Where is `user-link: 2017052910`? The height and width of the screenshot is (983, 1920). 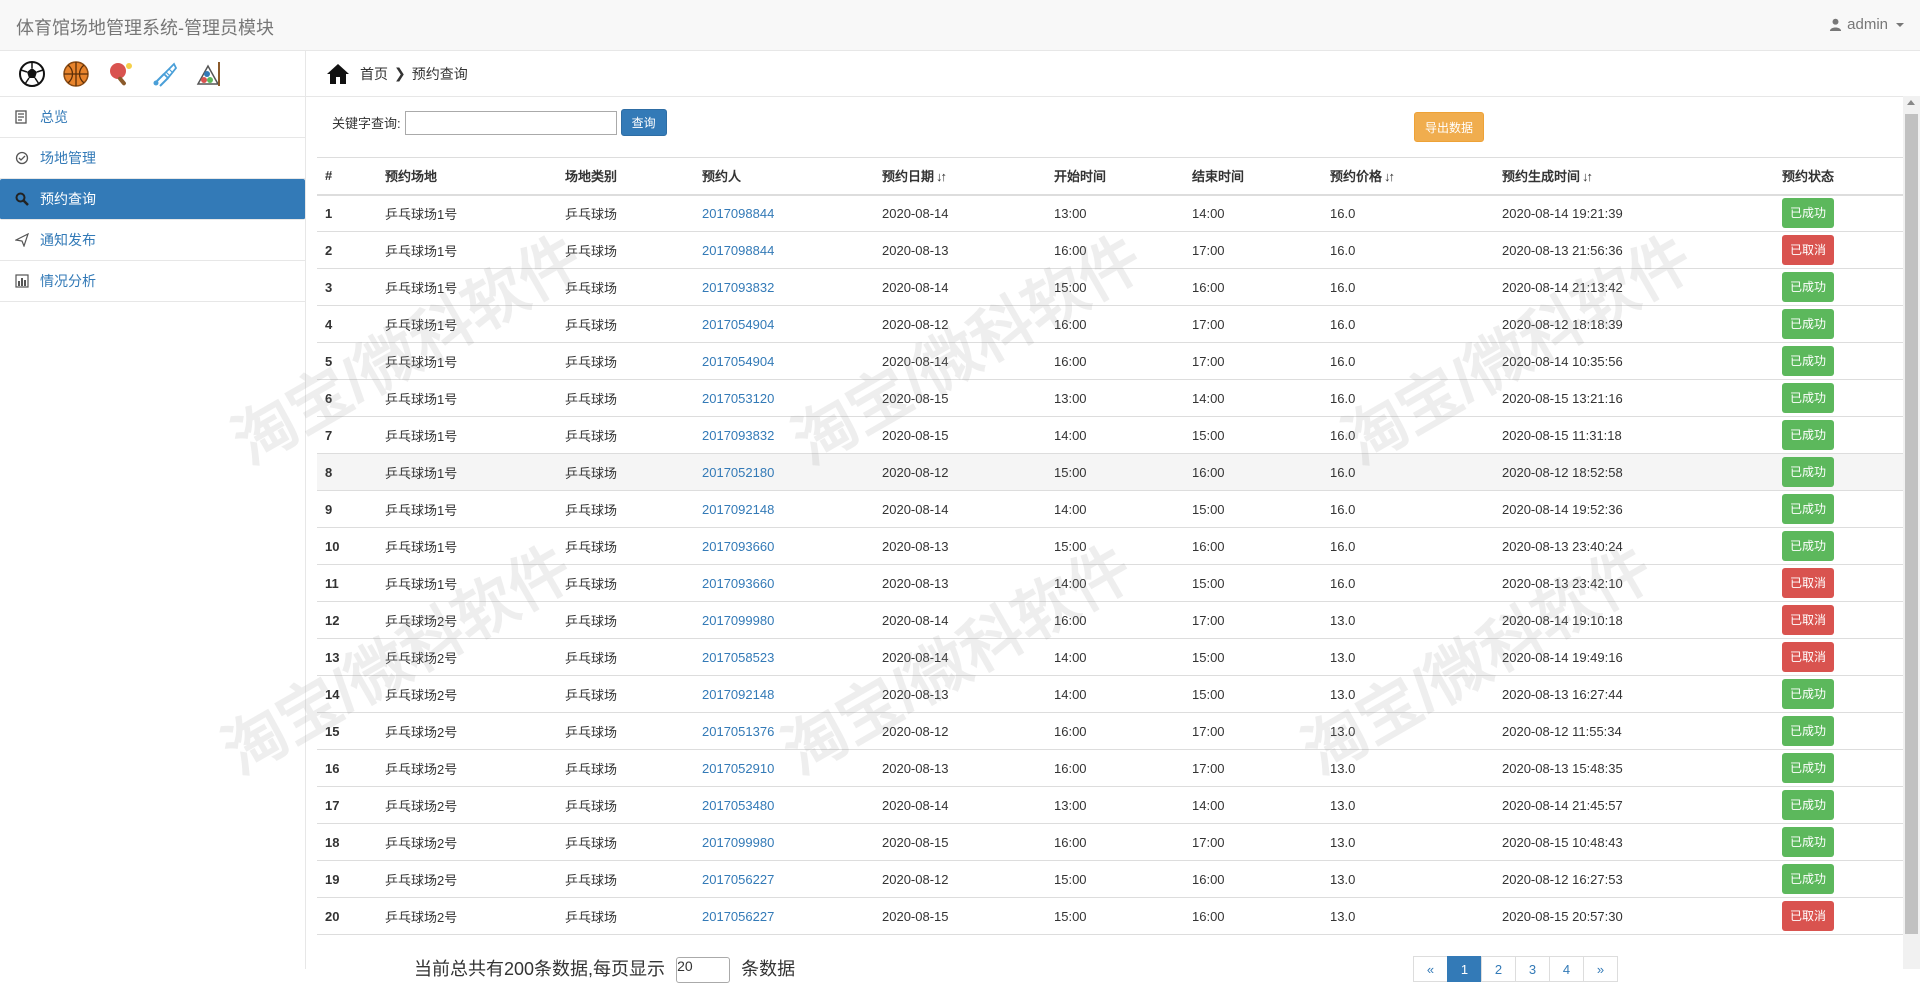 user-link: 2017052910 is located at coordinates (738, 768).